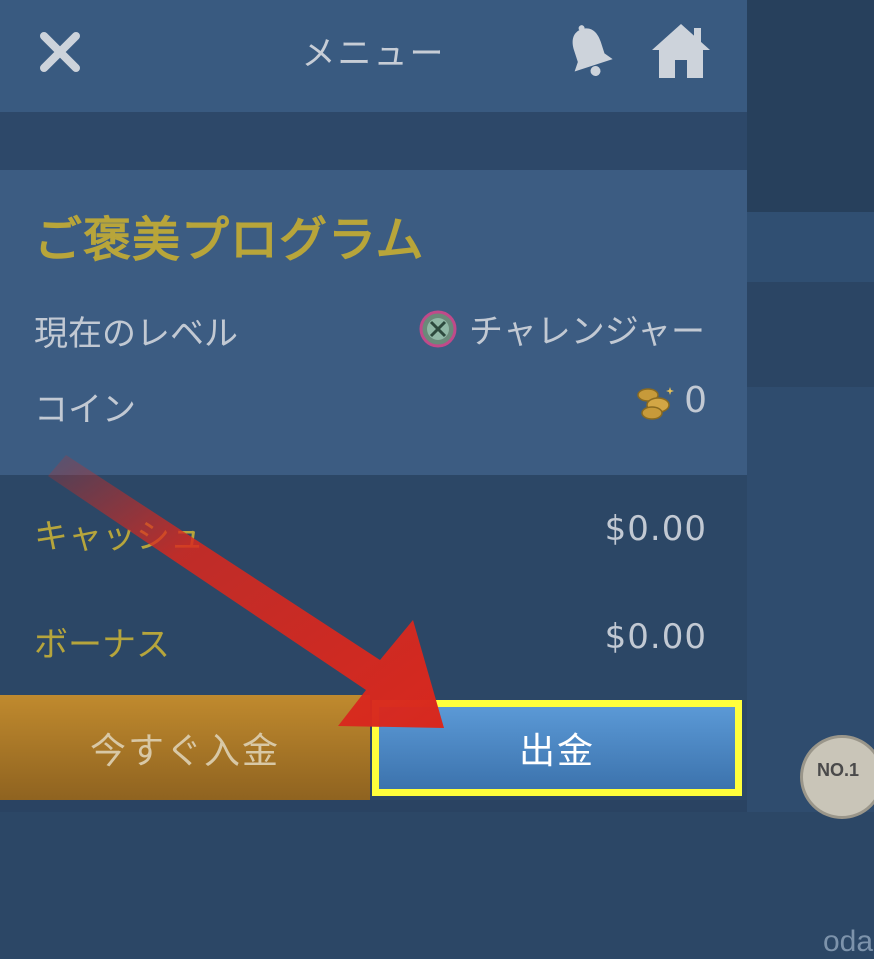 The height and width of the screenshot is (959, 874). I want to click on background-search-area, so click(810, 464).